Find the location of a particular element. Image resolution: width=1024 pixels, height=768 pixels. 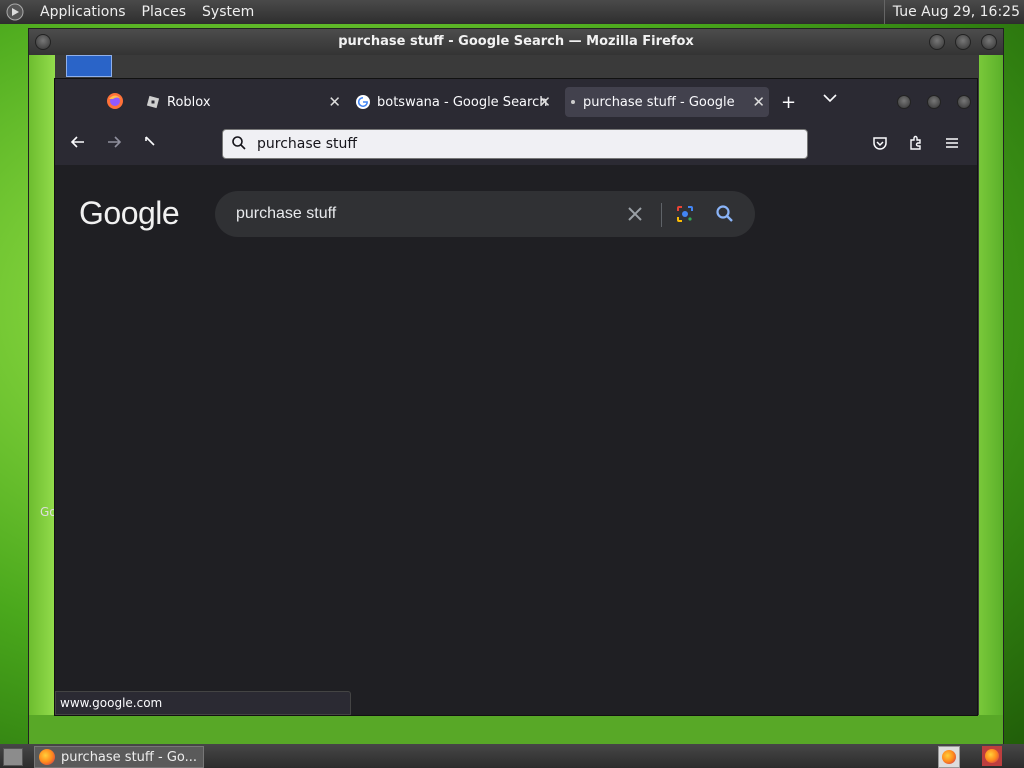

search-submit-icon is located at coordinates (725, 214).